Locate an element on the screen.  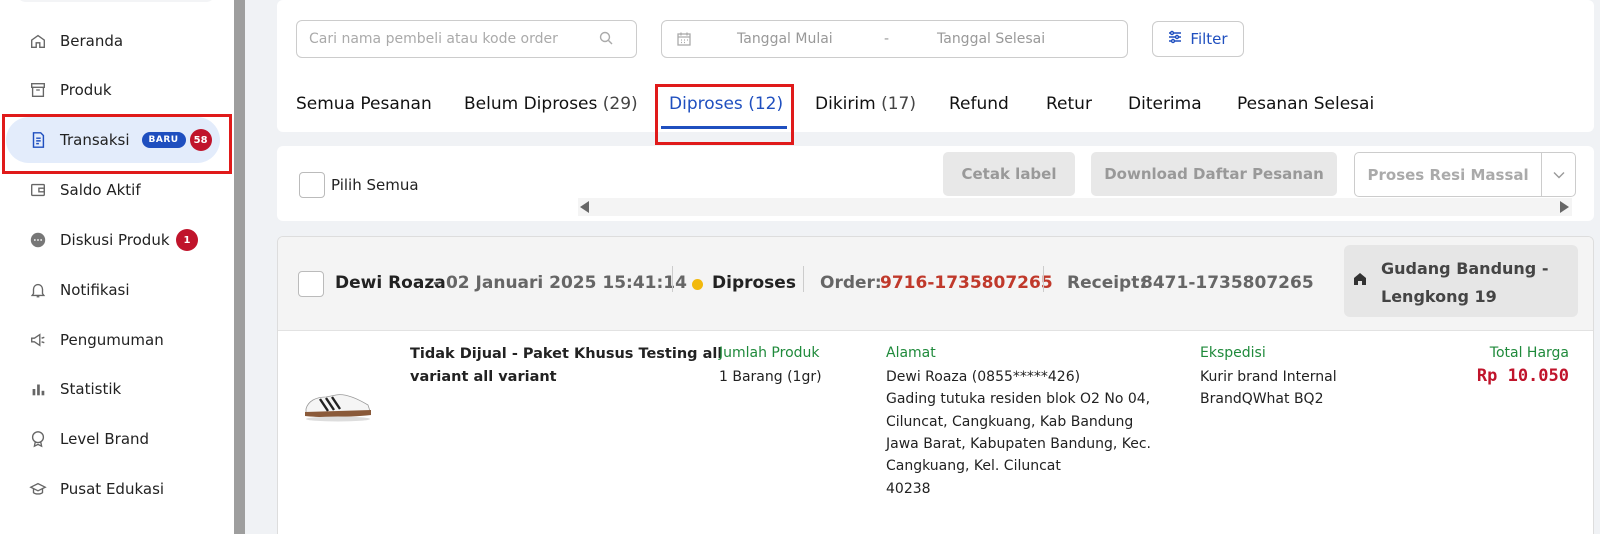
product-name-line1: Tidak Dijual - Paket Khusus Testing all is located at coordinates (566, 354).